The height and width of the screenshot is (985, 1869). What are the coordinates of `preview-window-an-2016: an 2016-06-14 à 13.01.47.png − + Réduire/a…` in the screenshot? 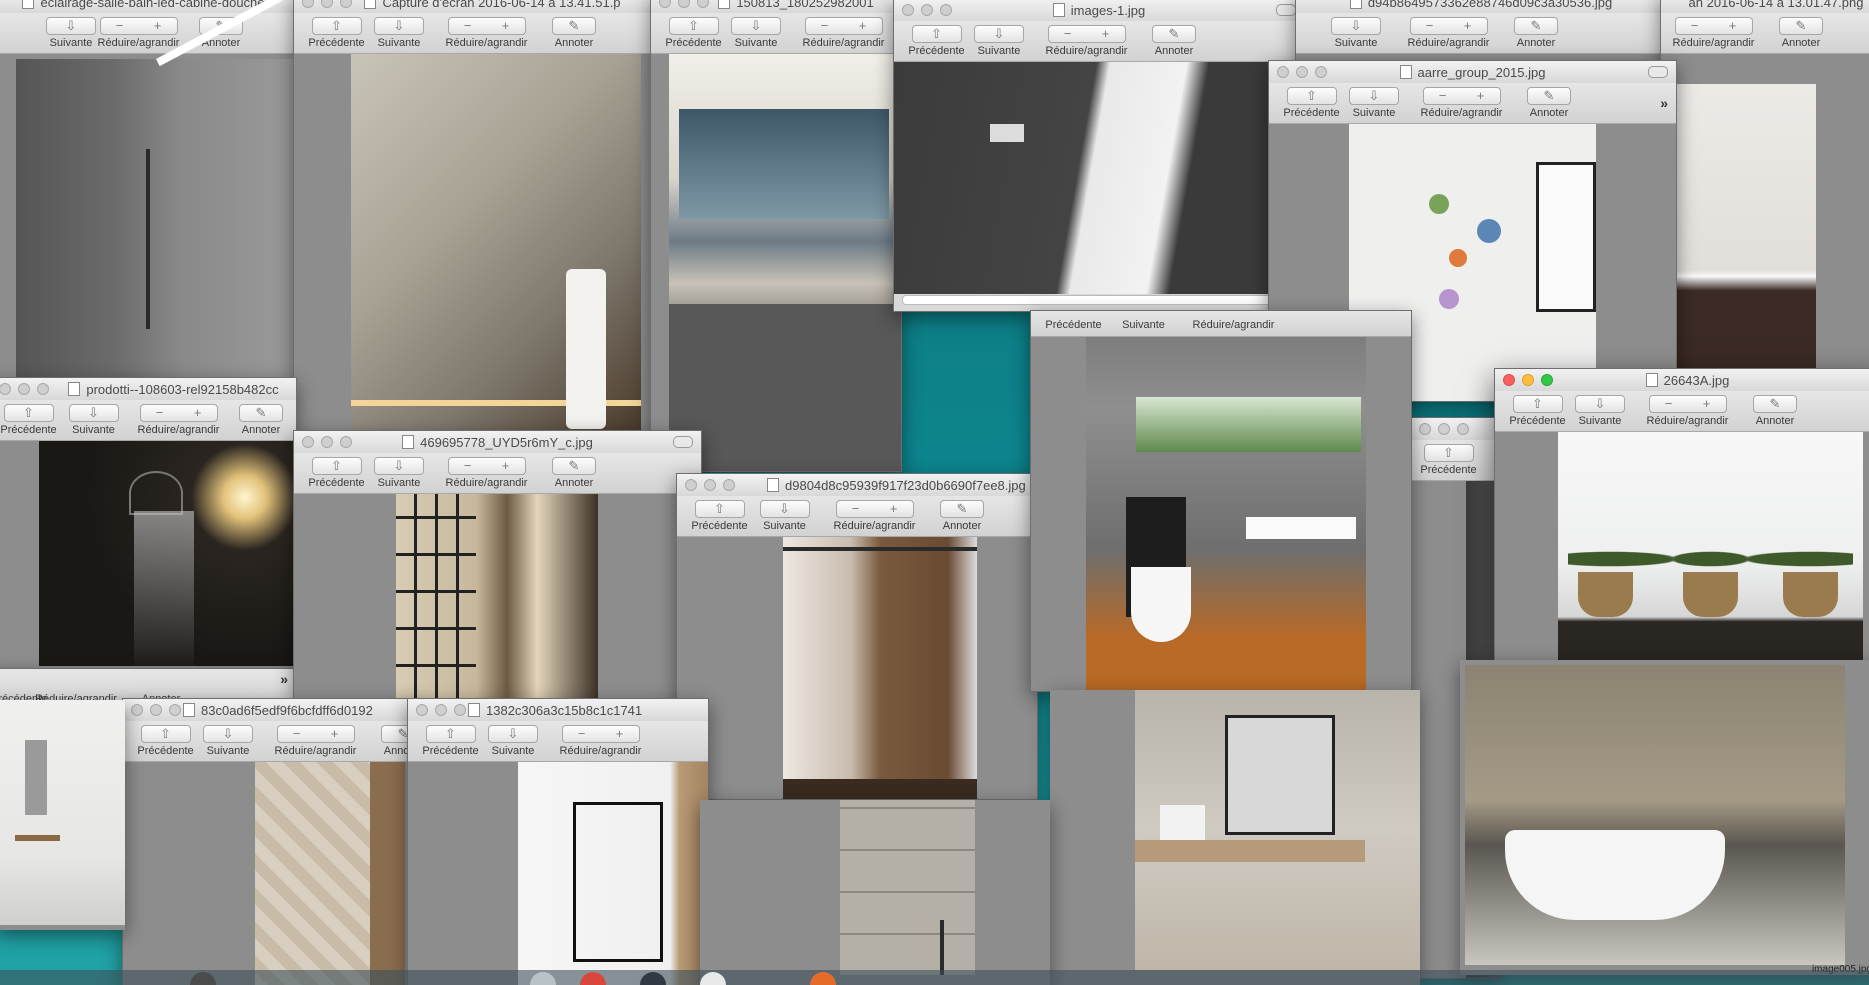 It's located at (1764, 186).